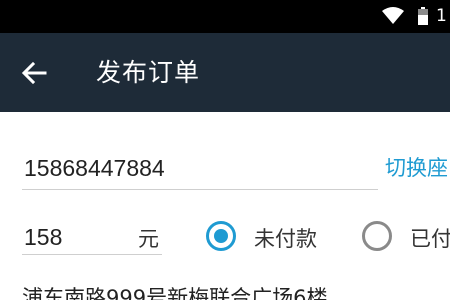 This screenshot has height=300, width=450. I want to click on amount-underline, so click(92, 254).